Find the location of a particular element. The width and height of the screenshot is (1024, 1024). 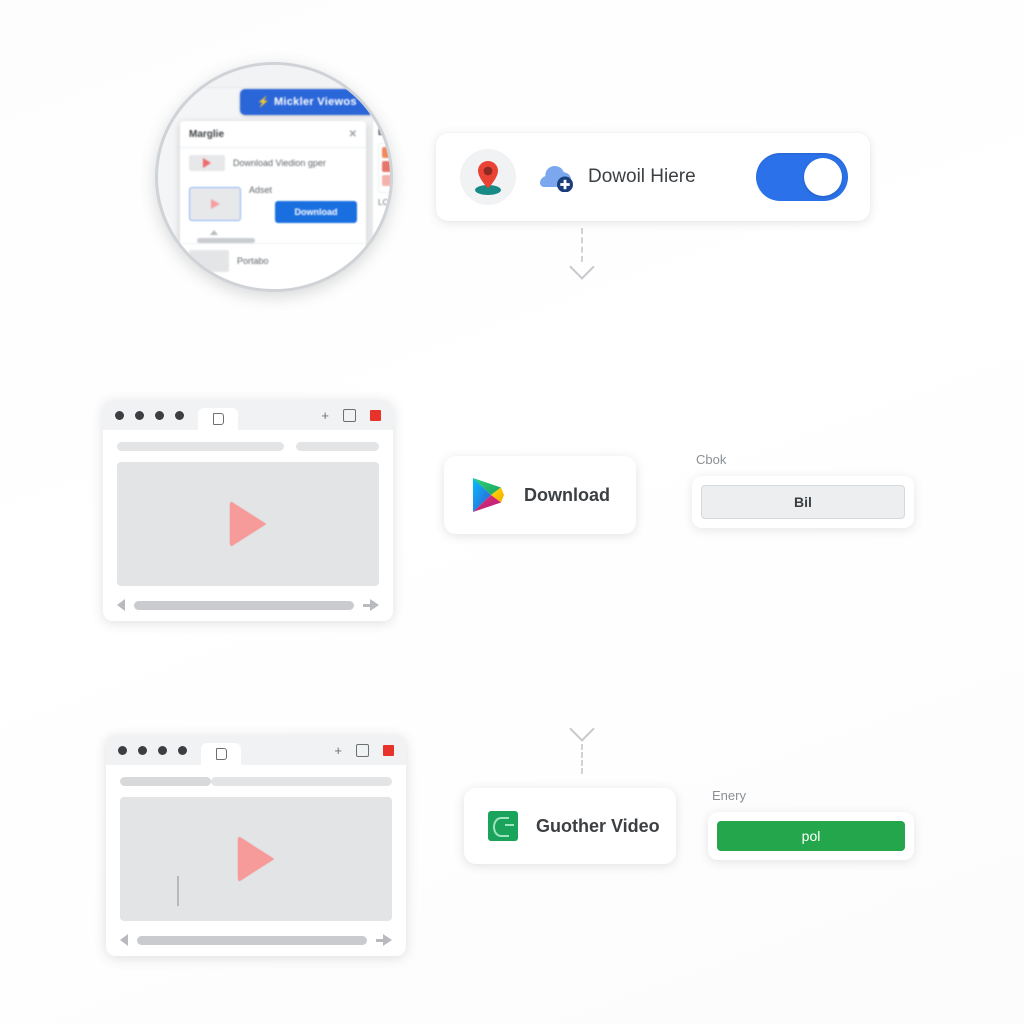

browser-window-2: + is located at coordinates (256, 845).